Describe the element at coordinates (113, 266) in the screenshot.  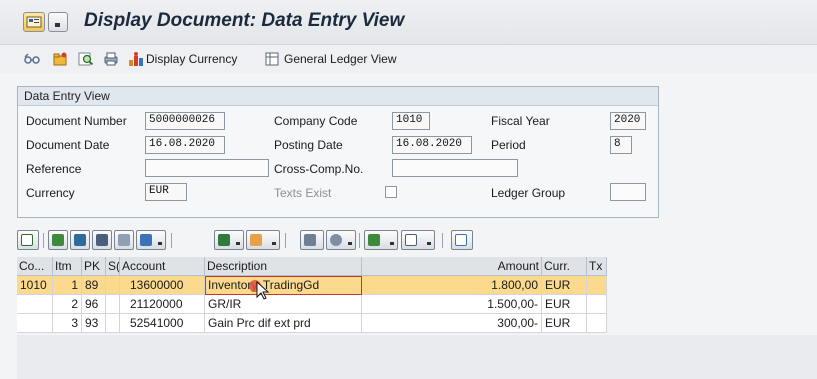
I see `column-header-s: S(` at that location.